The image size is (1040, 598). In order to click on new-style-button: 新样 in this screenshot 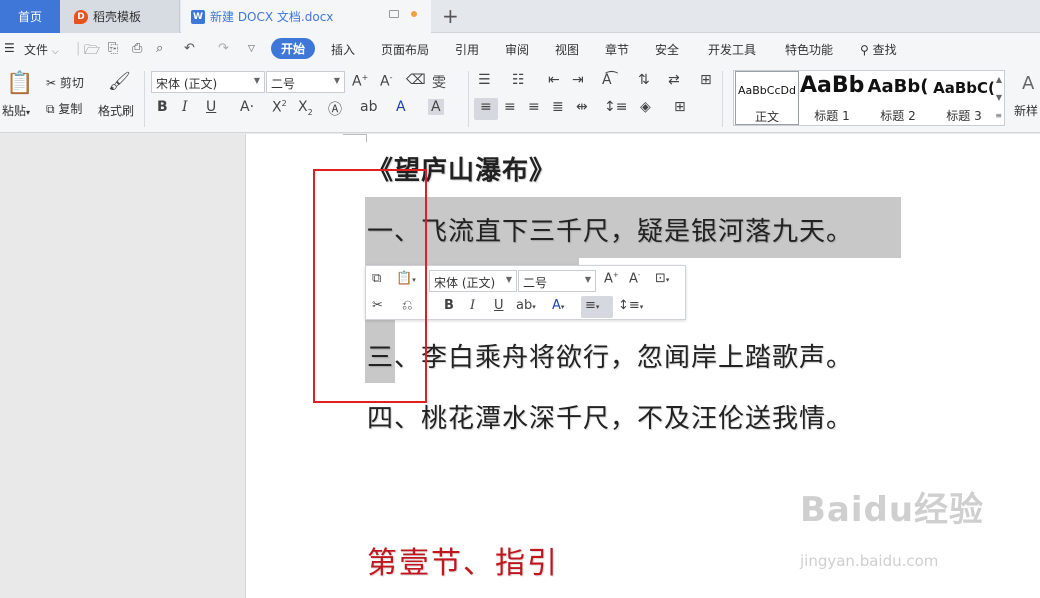, I will do `click(1026, 110)`.